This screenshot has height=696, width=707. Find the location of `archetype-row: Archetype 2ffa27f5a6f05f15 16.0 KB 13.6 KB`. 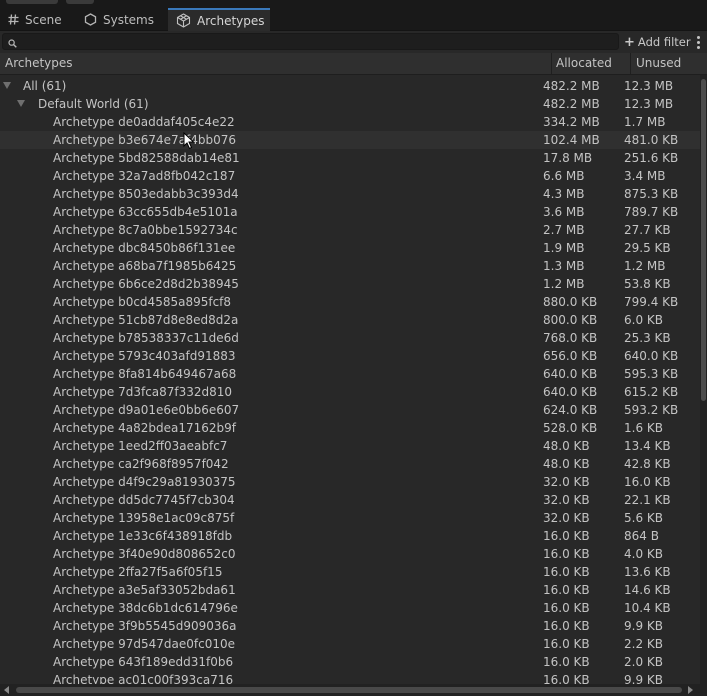

archetype-row: Archetype 2ffa27f5a6f05f15 16.0 KB 13.6 KB is located at coordinates (350, 572).